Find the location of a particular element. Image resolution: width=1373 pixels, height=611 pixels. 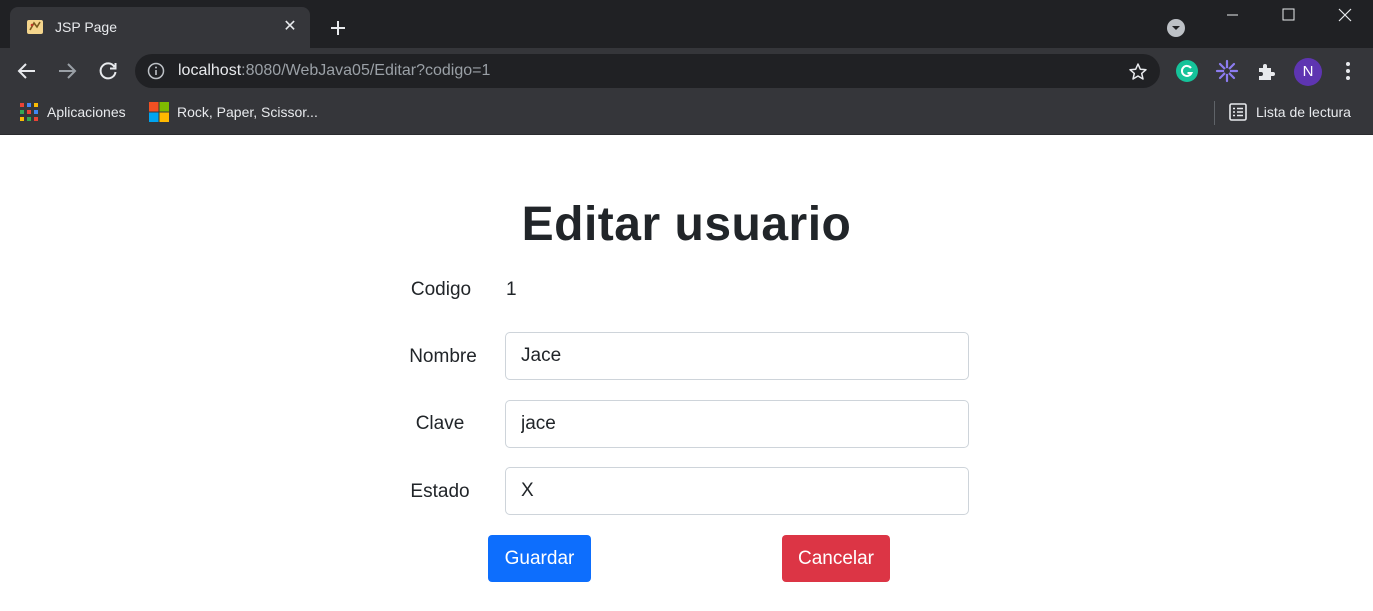

tab-strip: JSP Page ✕ is located at coordinates (686, 24).